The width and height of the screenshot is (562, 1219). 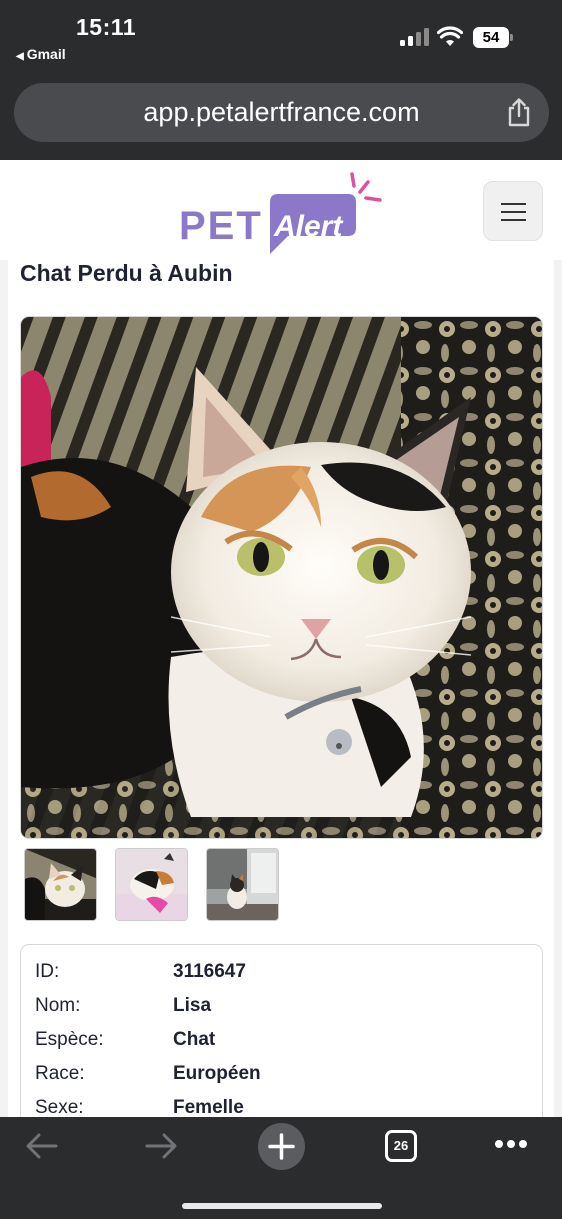 I want to click on wifi-icon, so click(x=450, y=36).